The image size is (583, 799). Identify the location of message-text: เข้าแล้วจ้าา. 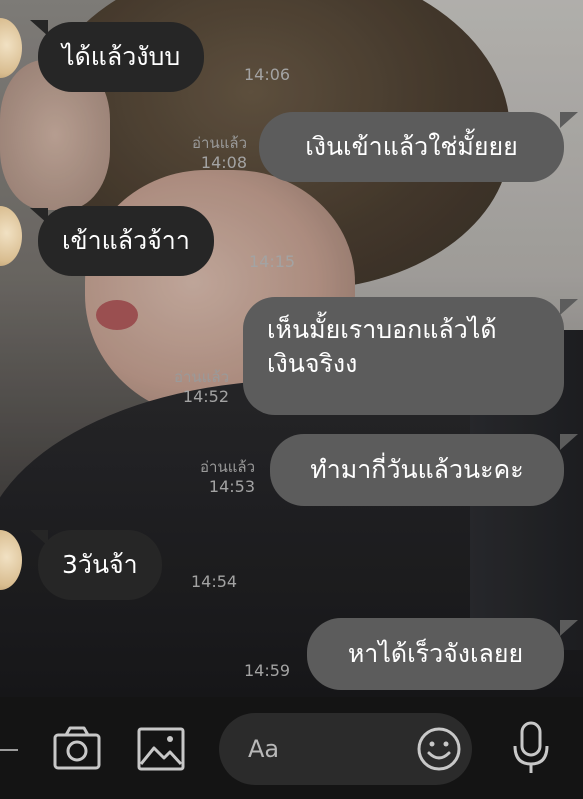
(126, 240).